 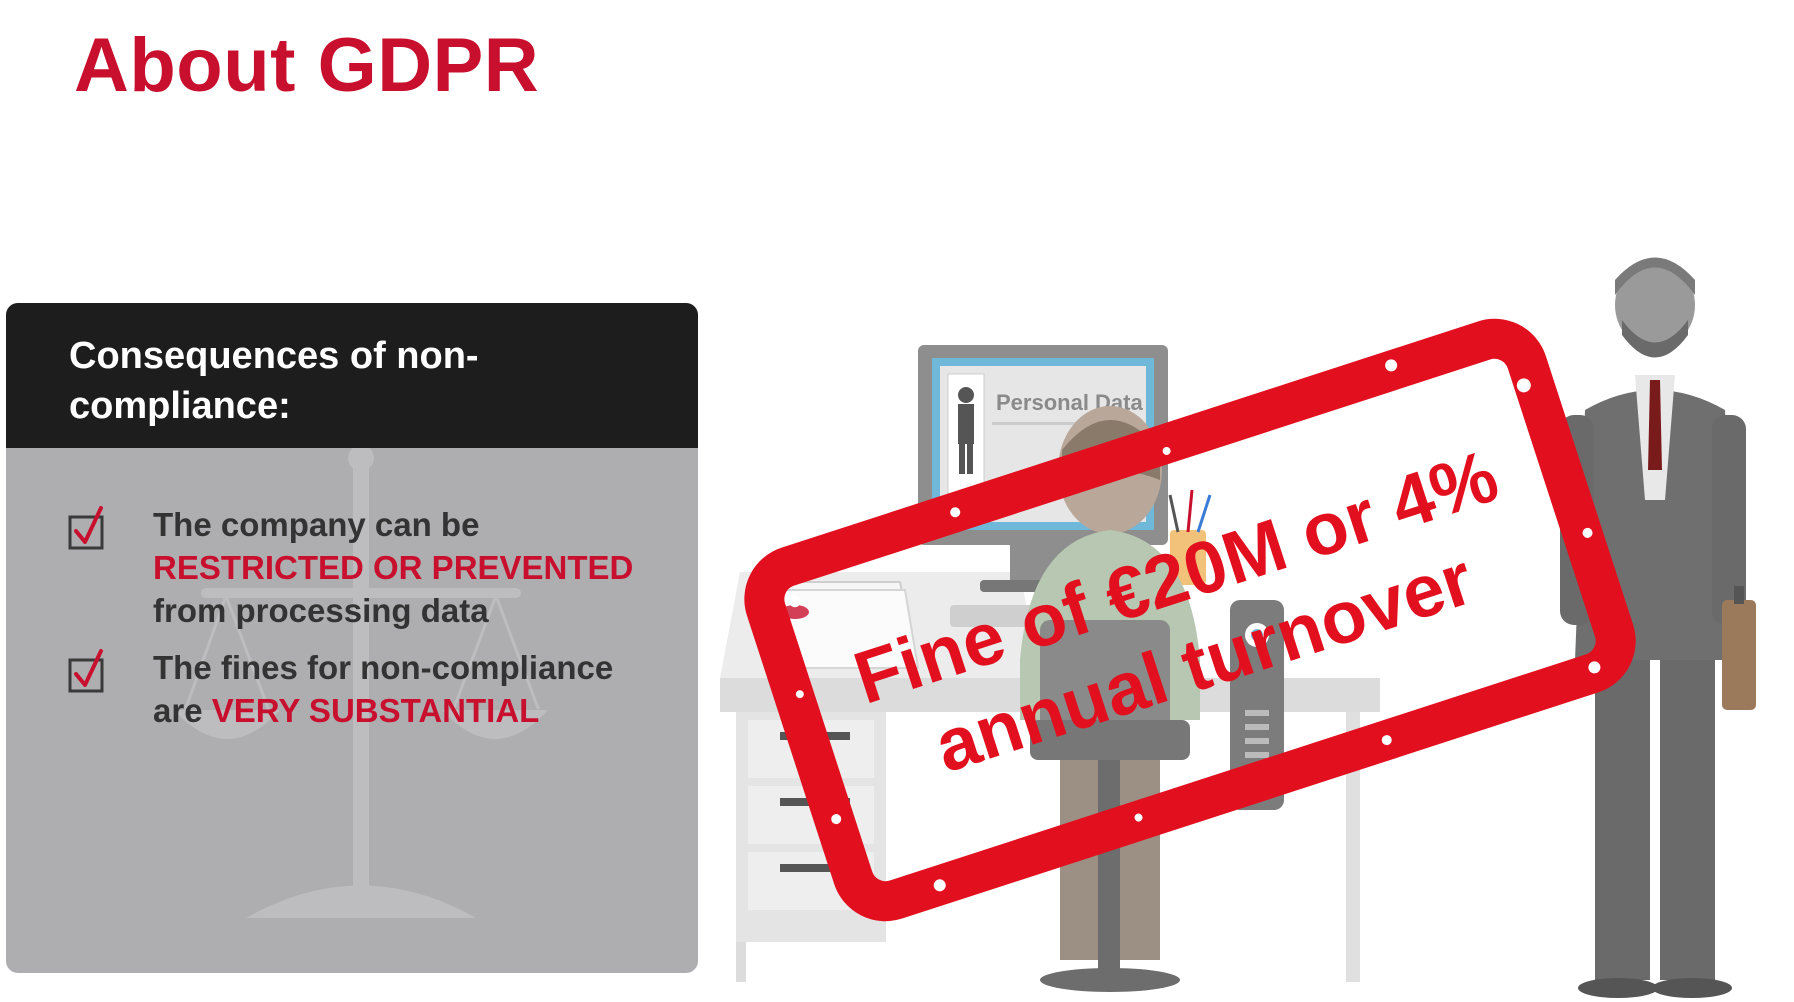 I want to click on panel-header: Consequences of non-compliance:, so click(x=352, y=375).